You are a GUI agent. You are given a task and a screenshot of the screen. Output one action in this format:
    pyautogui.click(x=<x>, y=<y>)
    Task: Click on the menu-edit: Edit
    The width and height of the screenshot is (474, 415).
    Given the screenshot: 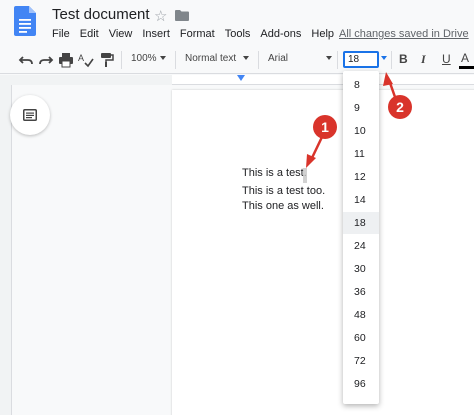 What is the action you would take?
    pyautogui.click(x=89, y=34)
    